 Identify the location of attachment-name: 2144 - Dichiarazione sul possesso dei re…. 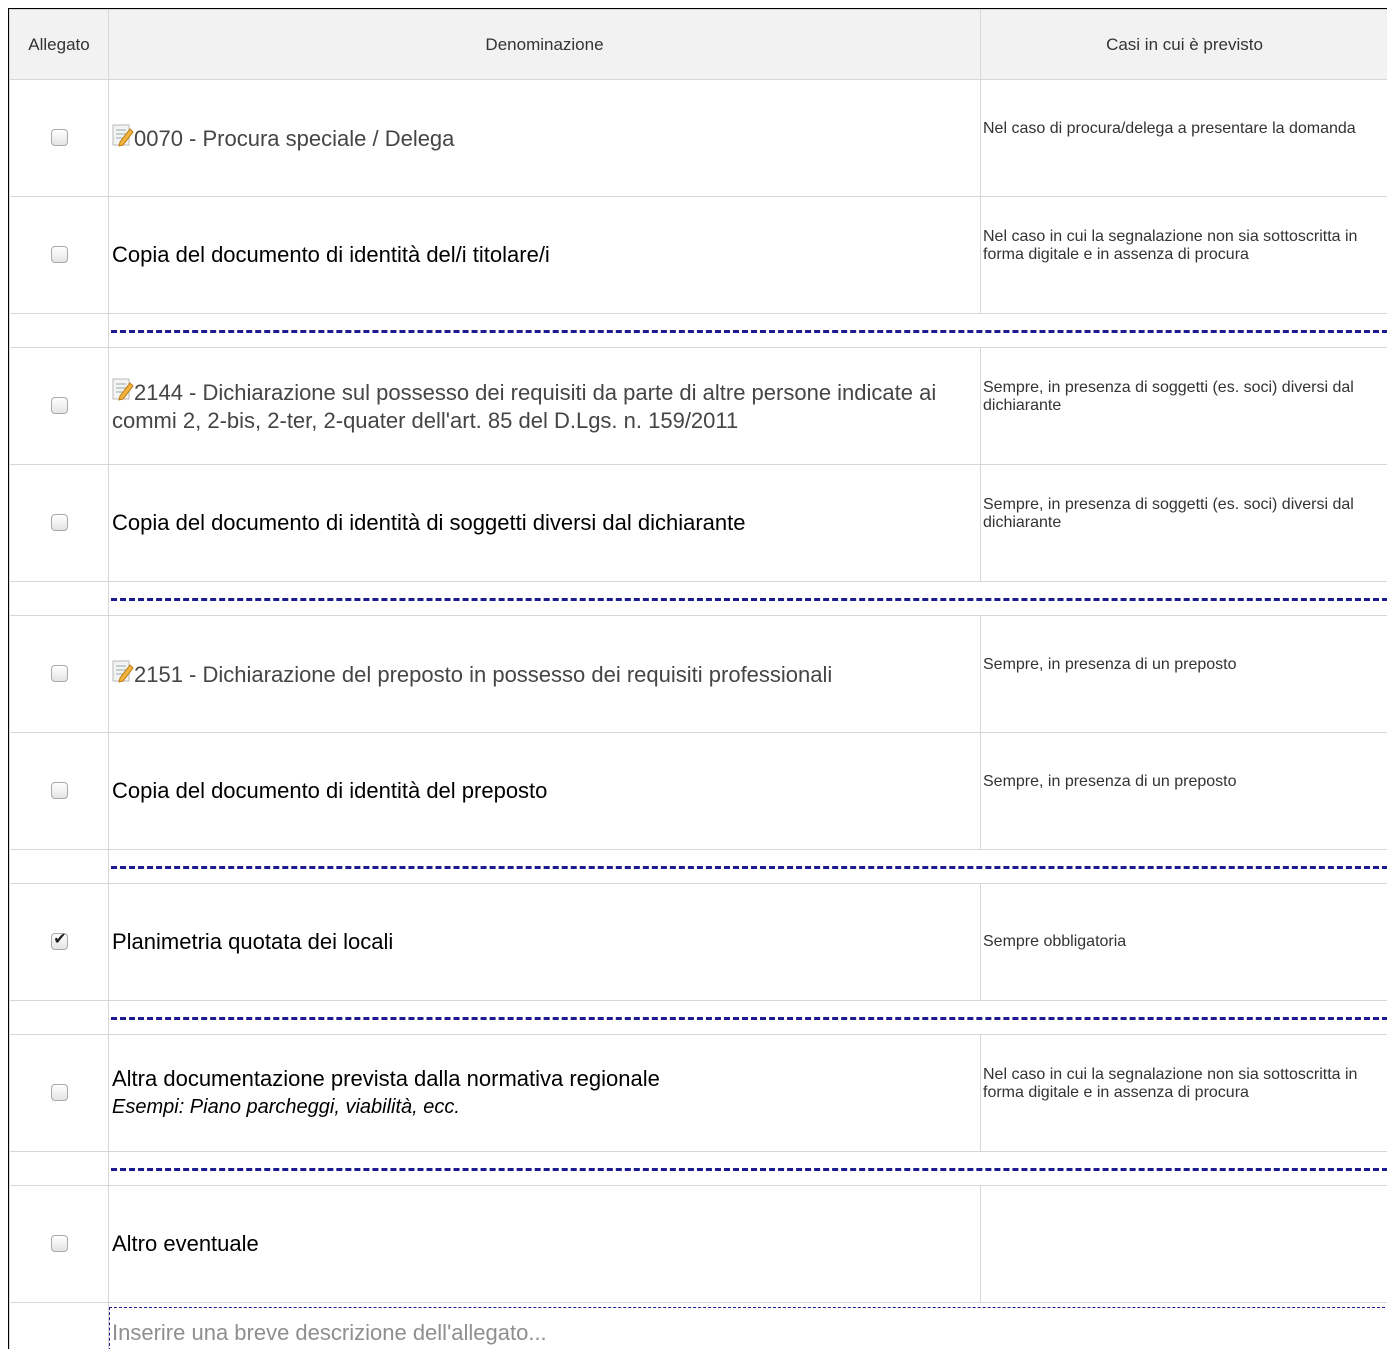
(524, 406).